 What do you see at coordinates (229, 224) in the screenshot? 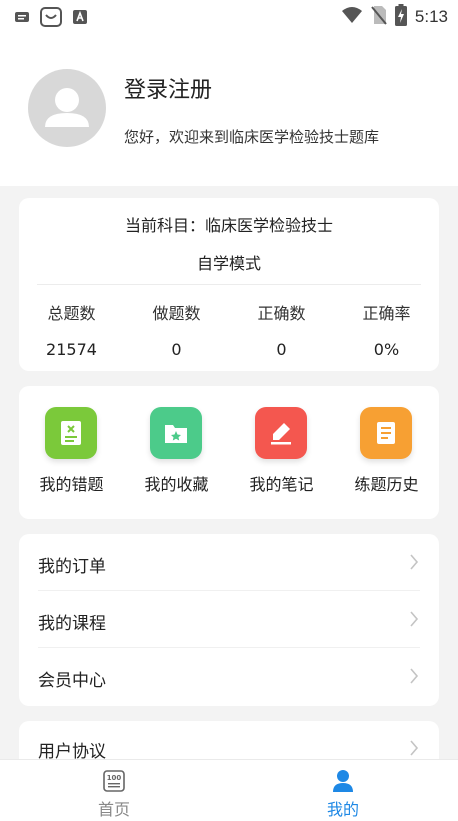
I see `current-subject: 当前科目：临床医学检验技士` at bounding box center [229, 224].